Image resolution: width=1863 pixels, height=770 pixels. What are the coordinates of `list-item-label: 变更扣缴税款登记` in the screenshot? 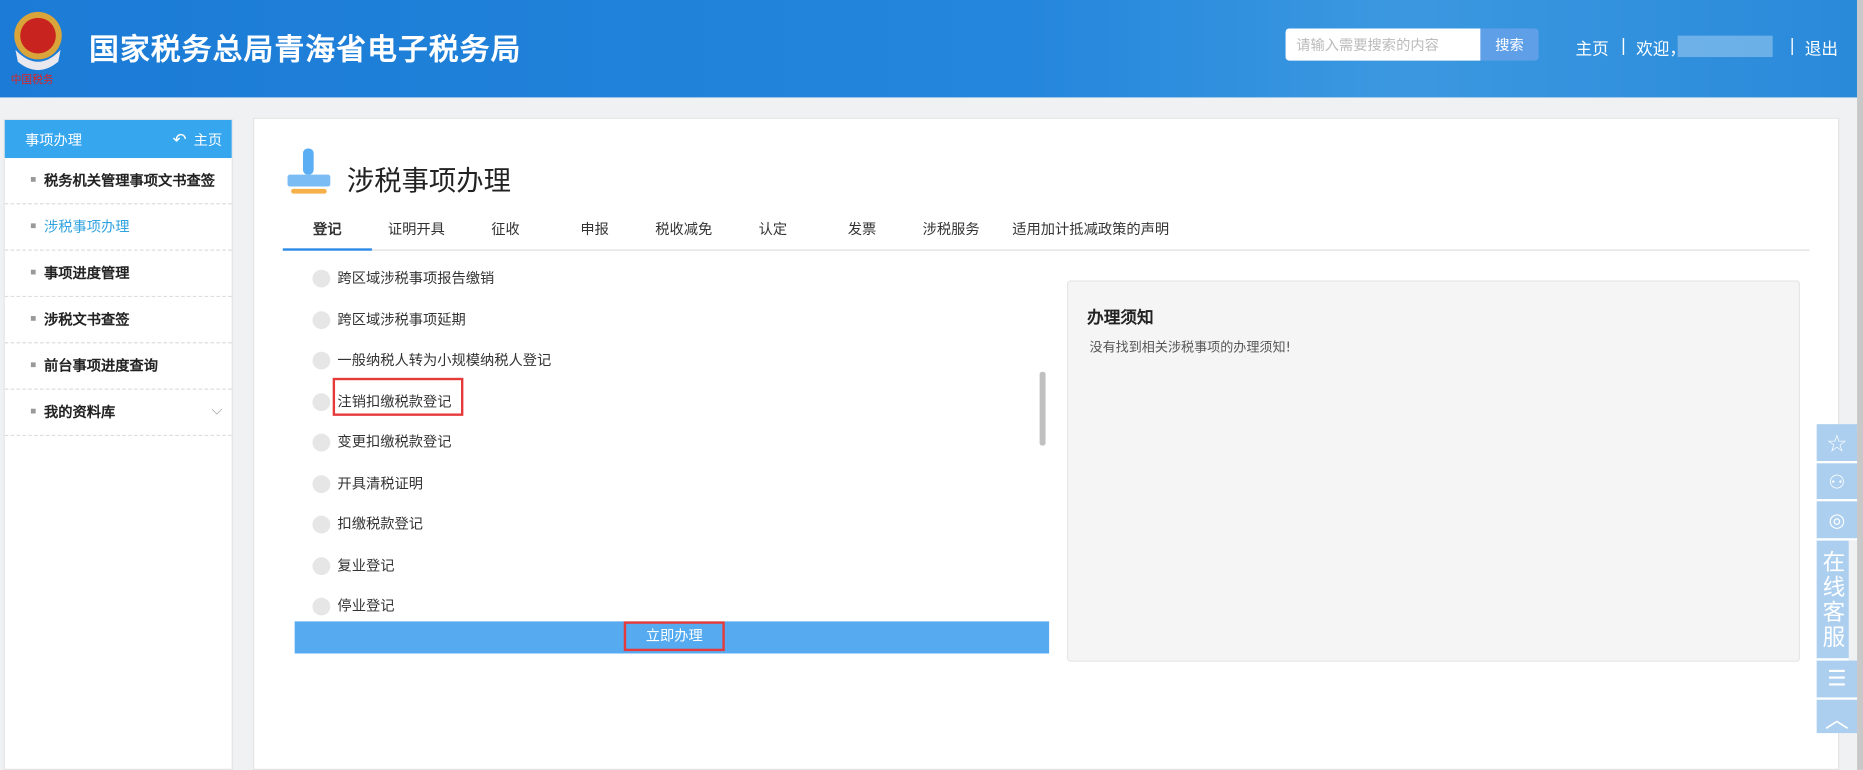 It's located at (394, 442).